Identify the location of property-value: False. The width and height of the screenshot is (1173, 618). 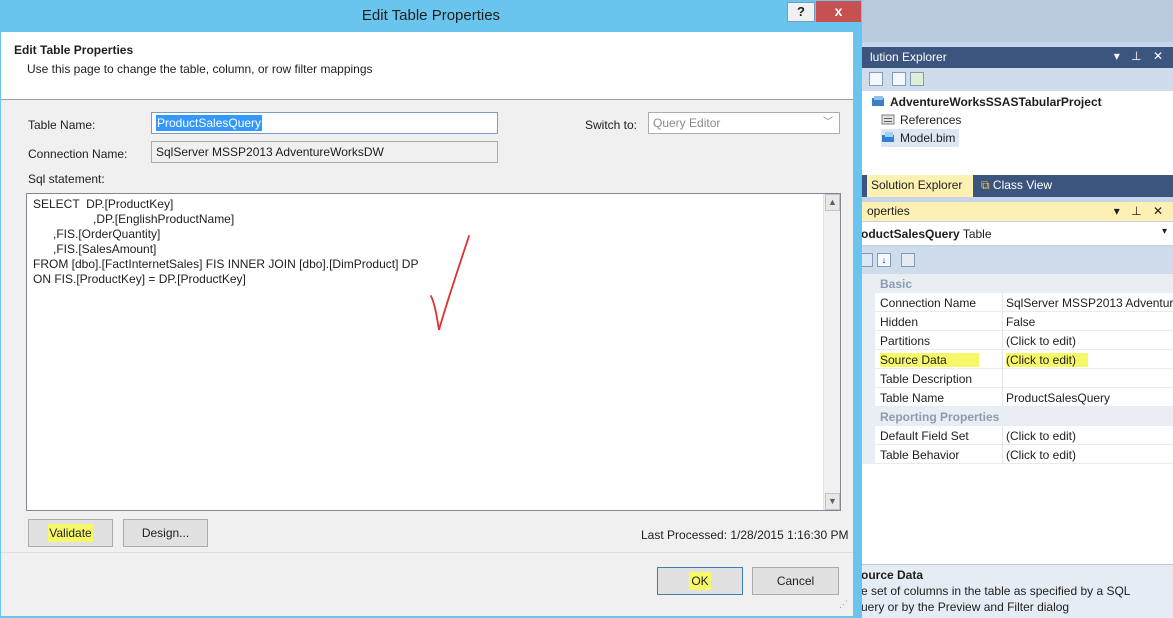
(1021, 322).